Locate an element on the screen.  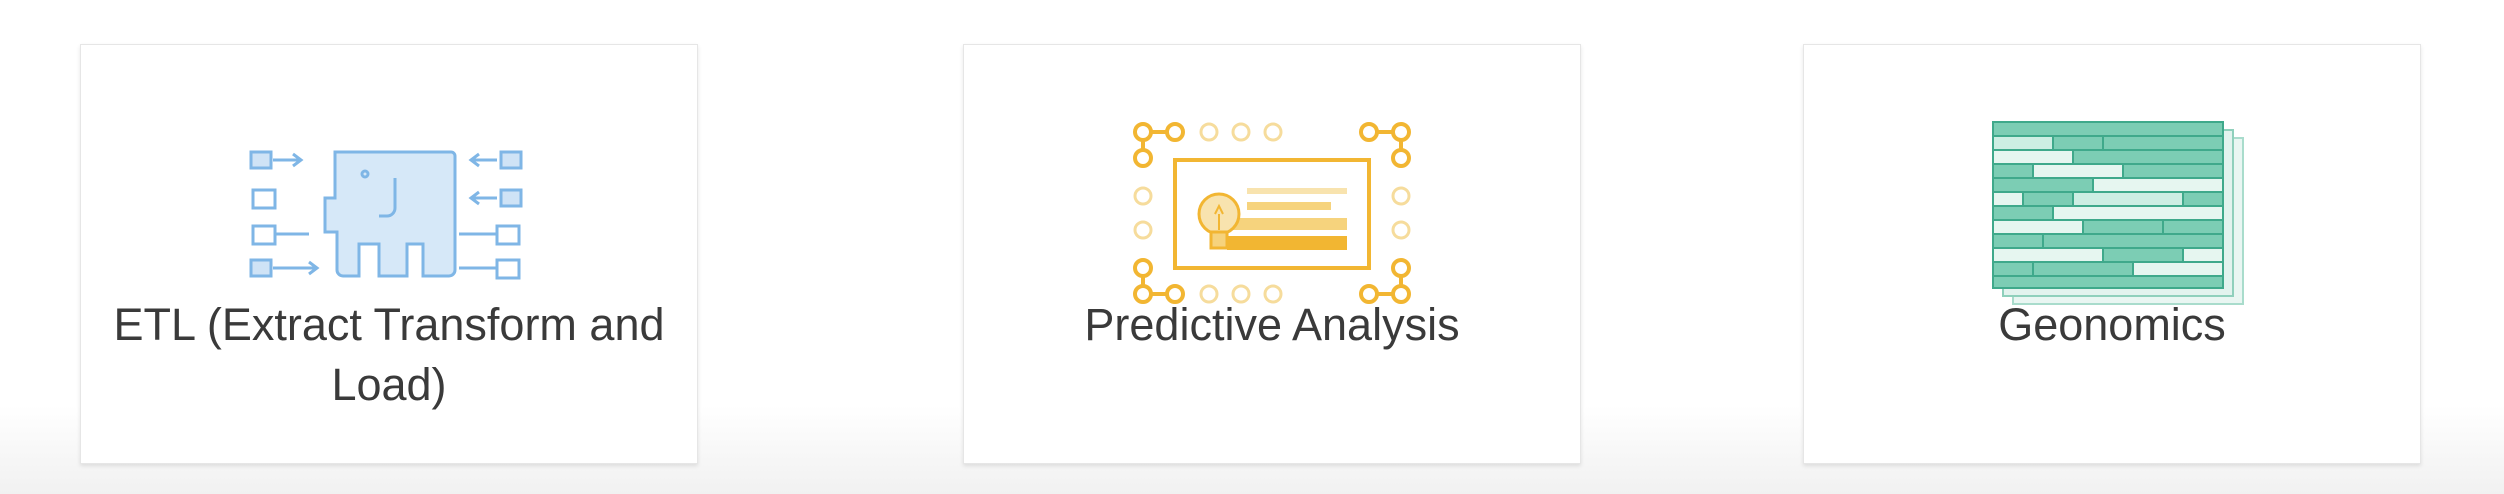
genome-grid-icon is located at coordinates (2118, 213).